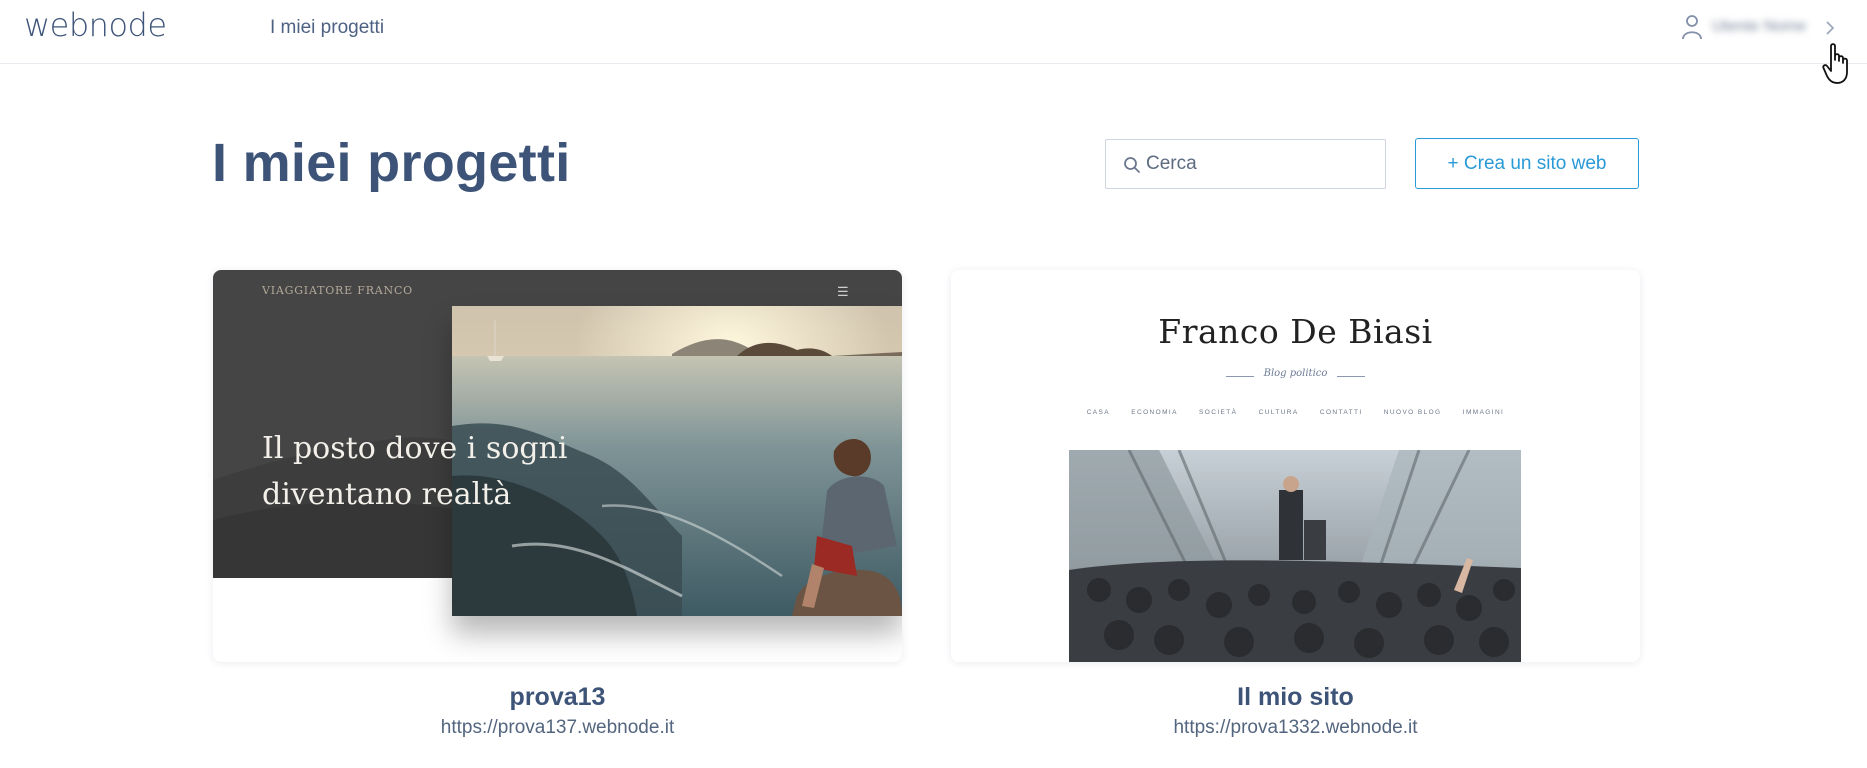  I want to click on preview-nav-item: CONTATTI, so click(1341, 412).